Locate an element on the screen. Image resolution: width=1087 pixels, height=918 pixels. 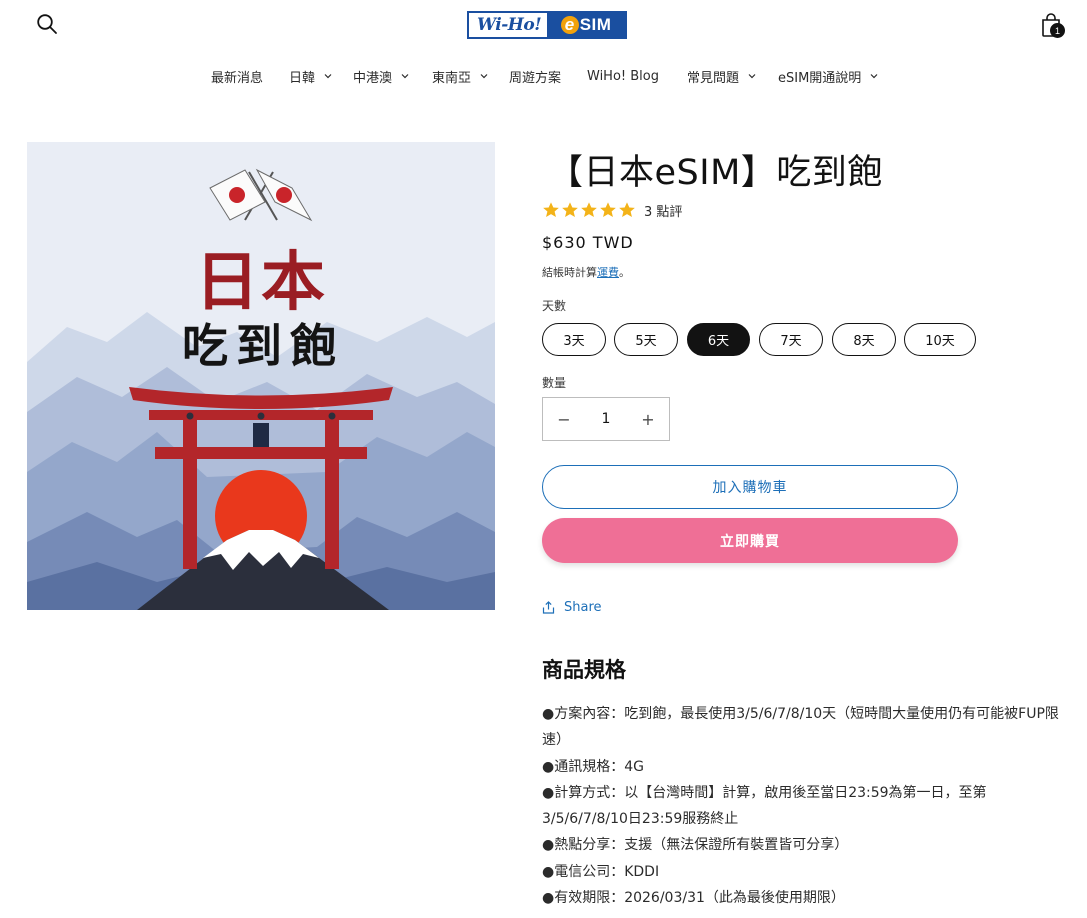
share-button: Share is located at coordinates (572, 607).